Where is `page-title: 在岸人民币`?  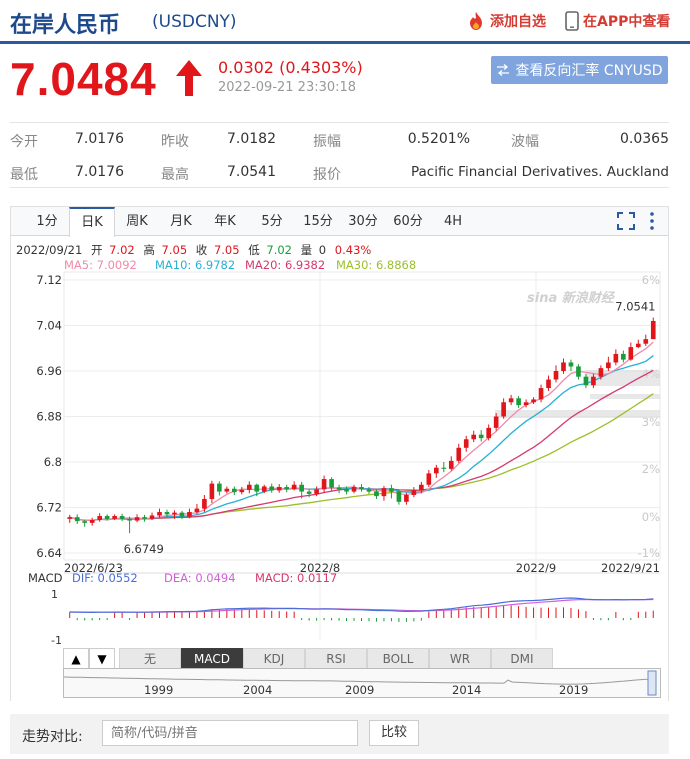 page-title: 在岸人民币 is located at coordinates (65, 25).